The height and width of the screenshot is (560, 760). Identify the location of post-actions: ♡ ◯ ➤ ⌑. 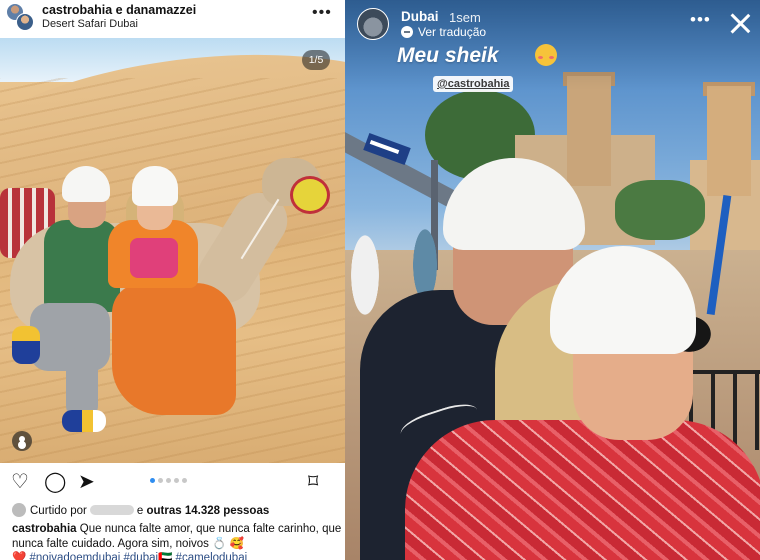
(172, 482).